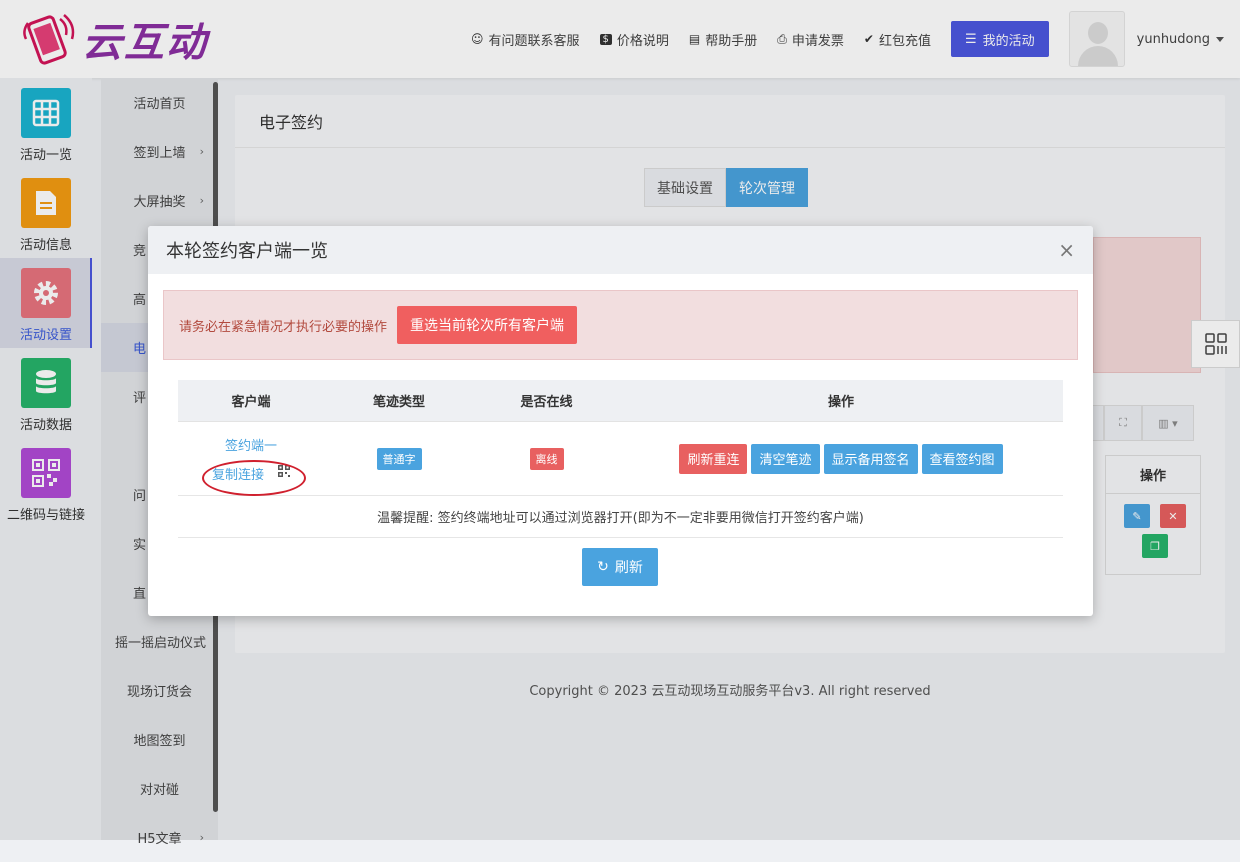 Image resolution: width=1240 pixels, height=862 pixels. I want to click on reconnect-button: 刷新重连, so click(713, 458).